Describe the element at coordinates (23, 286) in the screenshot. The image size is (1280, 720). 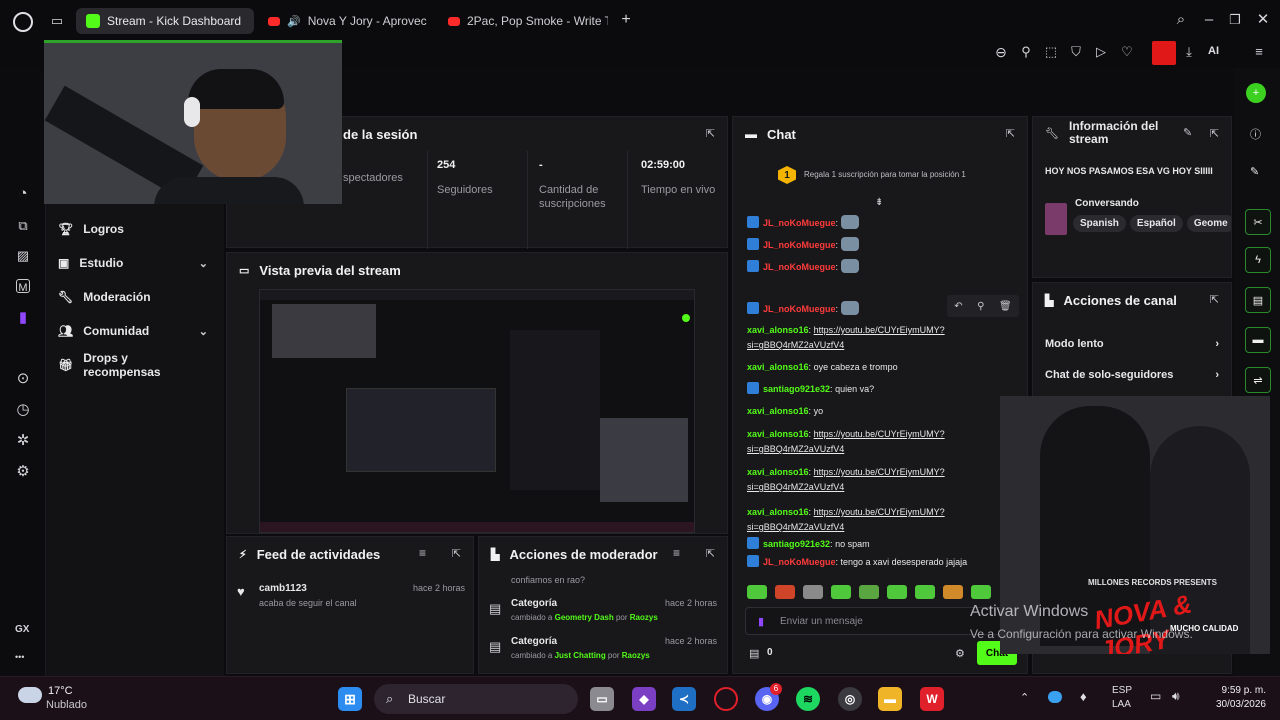
I see `messenger-icon: M` at that location.